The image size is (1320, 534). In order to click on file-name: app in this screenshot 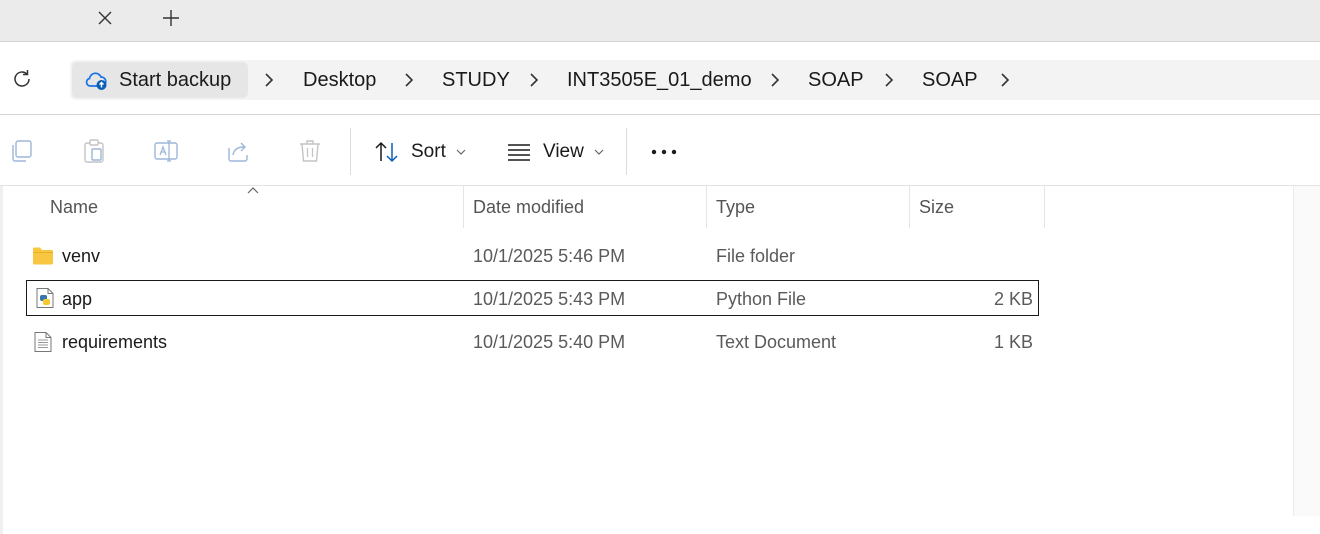, I will do `click(77, 298)`.